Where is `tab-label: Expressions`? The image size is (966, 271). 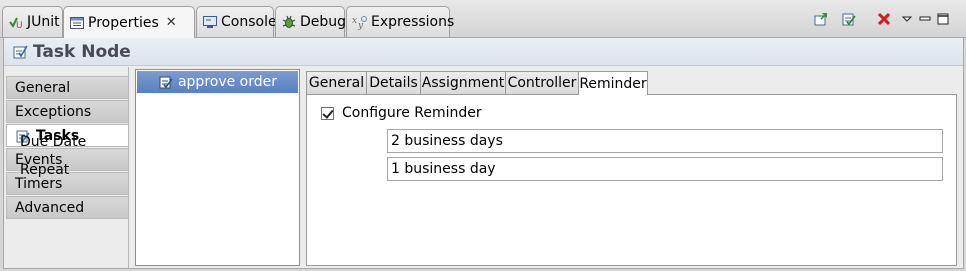
tab-label: Expressions is located at coordinates (413, 22).